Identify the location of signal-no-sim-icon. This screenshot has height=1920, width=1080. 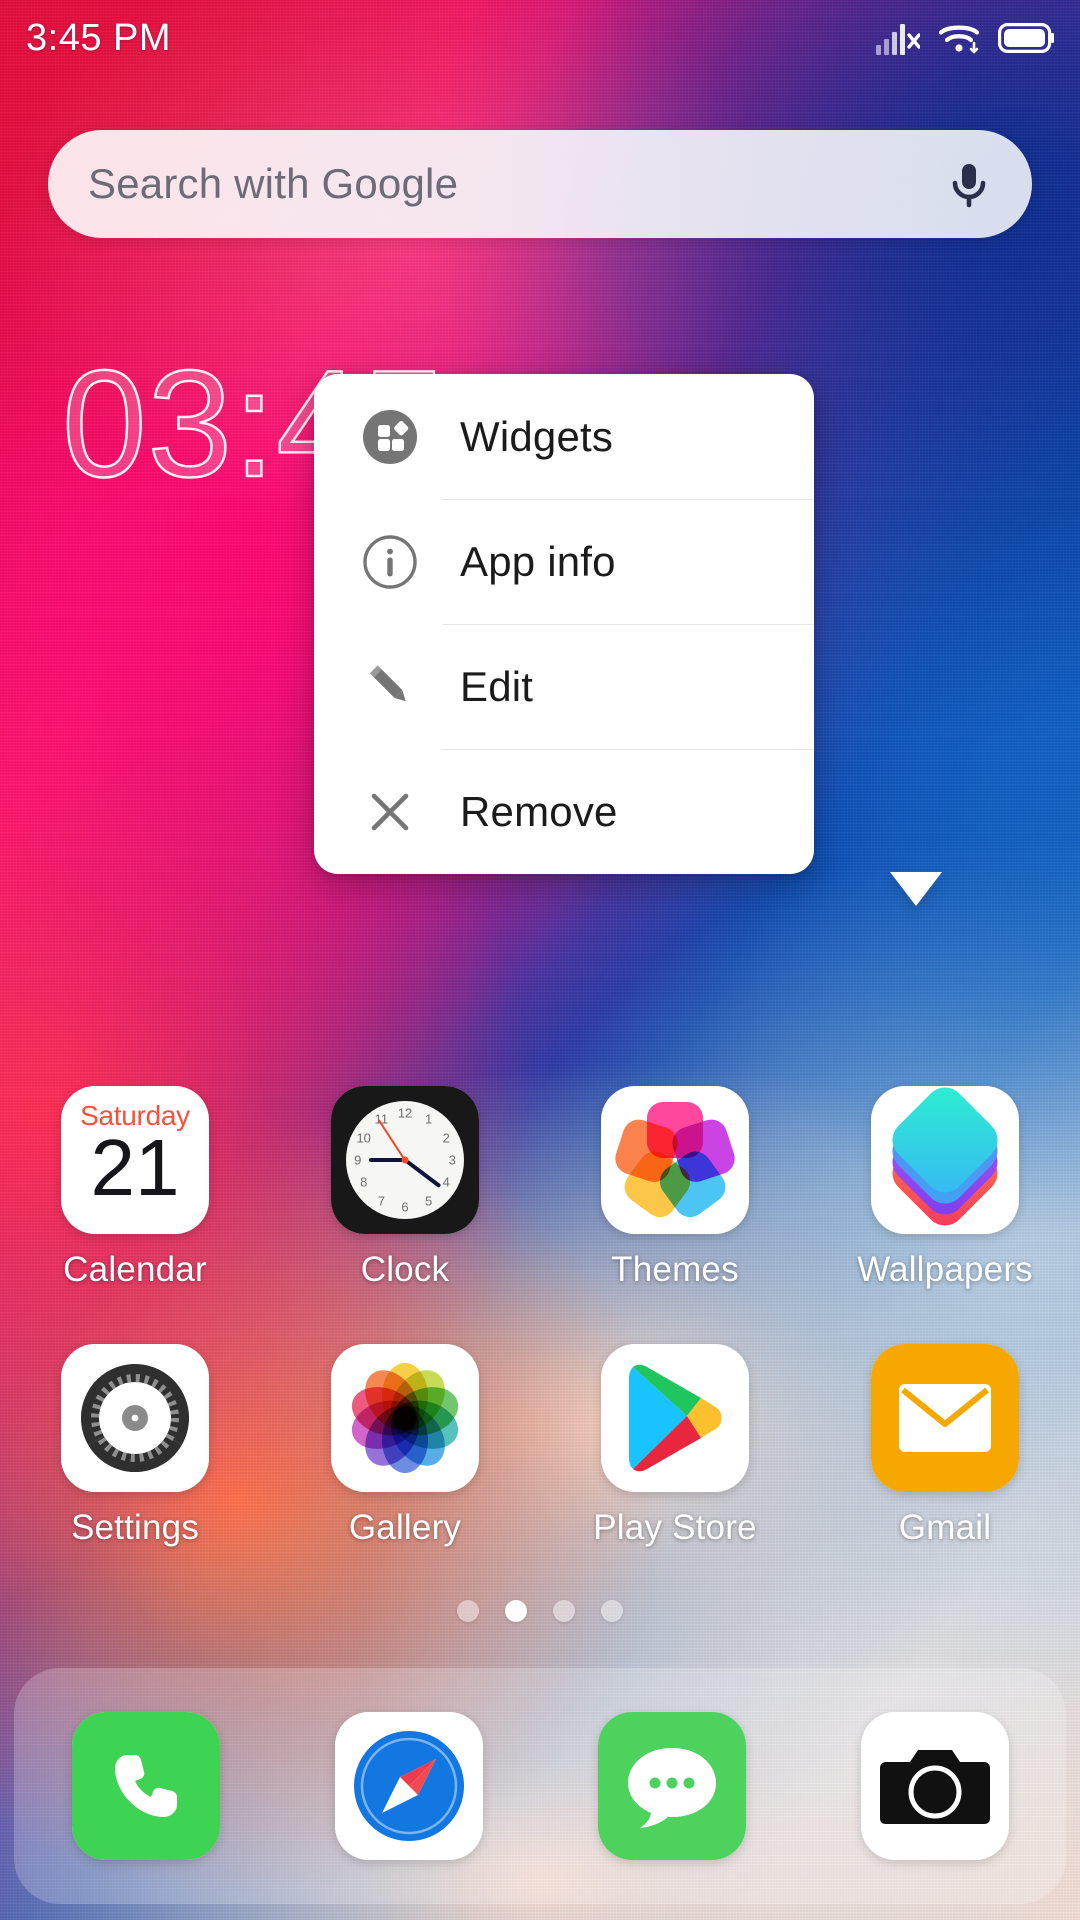
(898, 39).